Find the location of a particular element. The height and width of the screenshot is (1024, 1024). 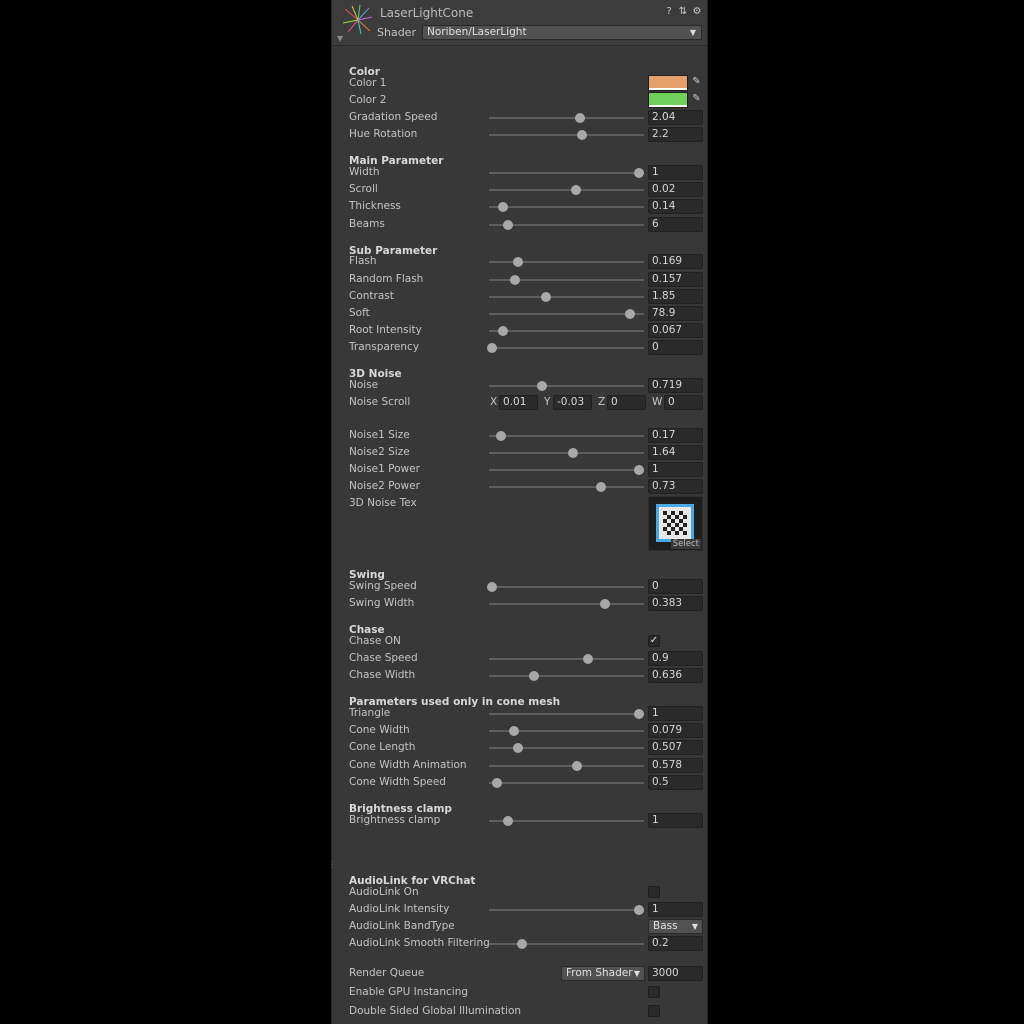

cone-width-animation-slider-thumb is located at coordinates (577, 766).